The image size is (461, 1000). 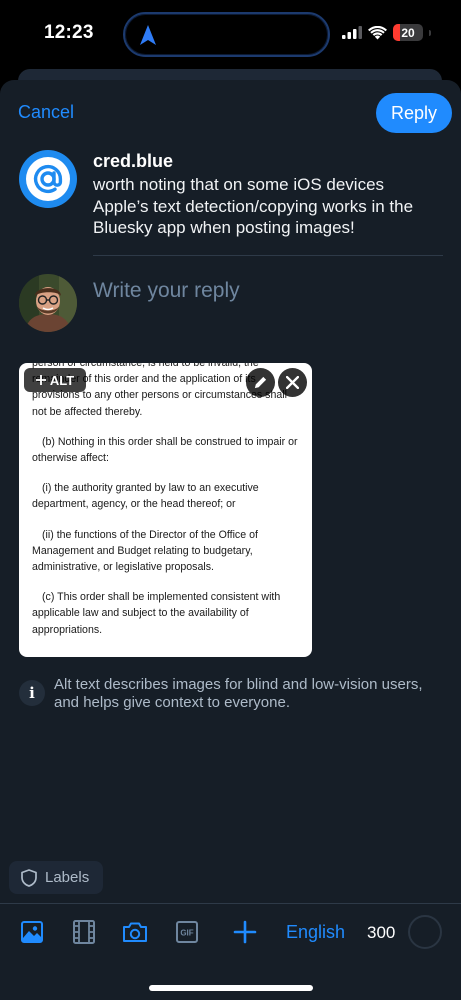 I want to click on status-icons: 20, so click(x=386, y=32).